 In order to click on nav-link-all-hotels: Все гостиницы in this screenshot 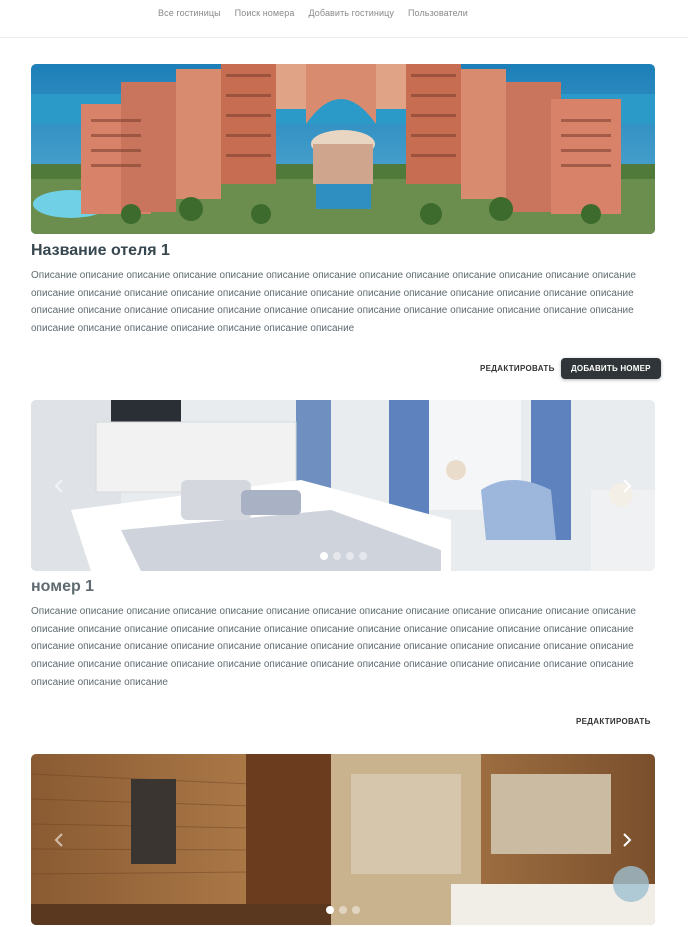, I will do `click(189, 13)`.